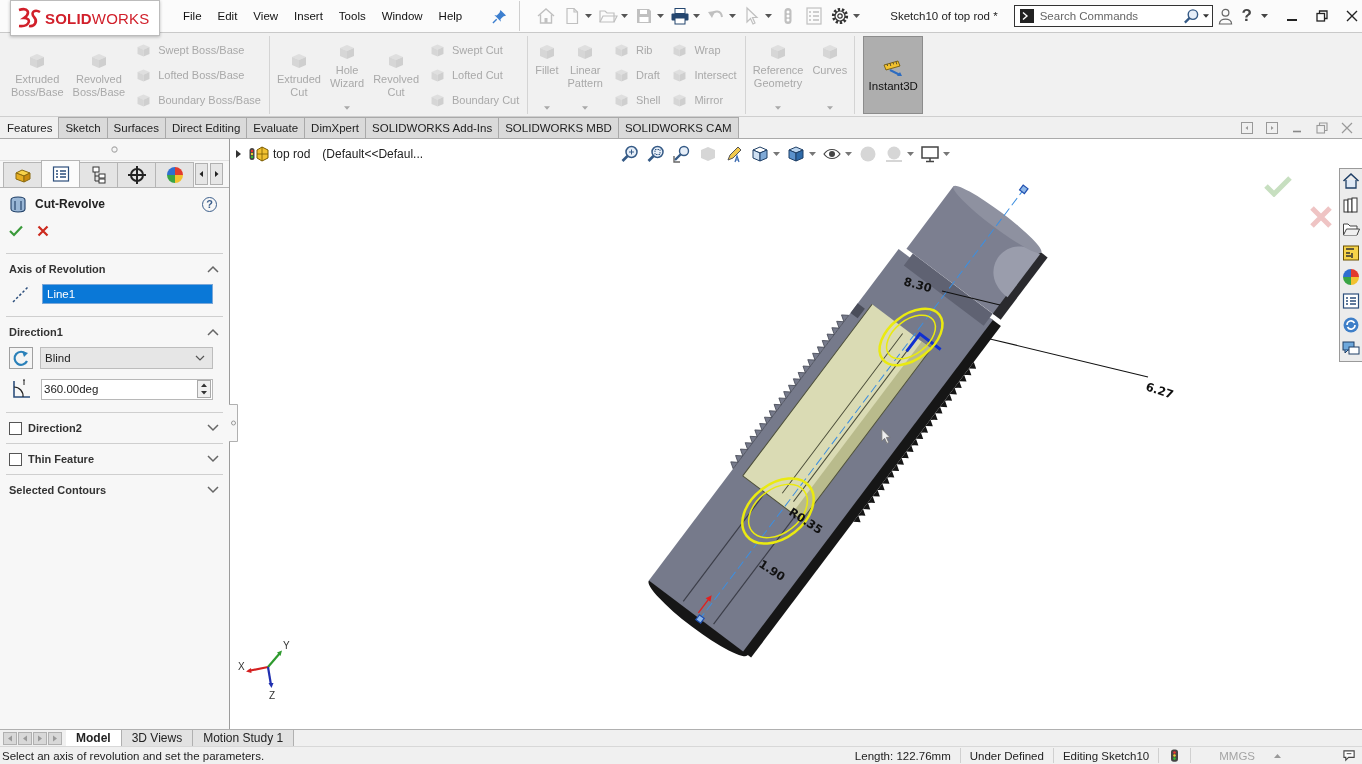 The image size is (1362, 764). Describe the element at coordinates (1351, 277) in the screenshot. I see `color-wheel-icon` at that location.